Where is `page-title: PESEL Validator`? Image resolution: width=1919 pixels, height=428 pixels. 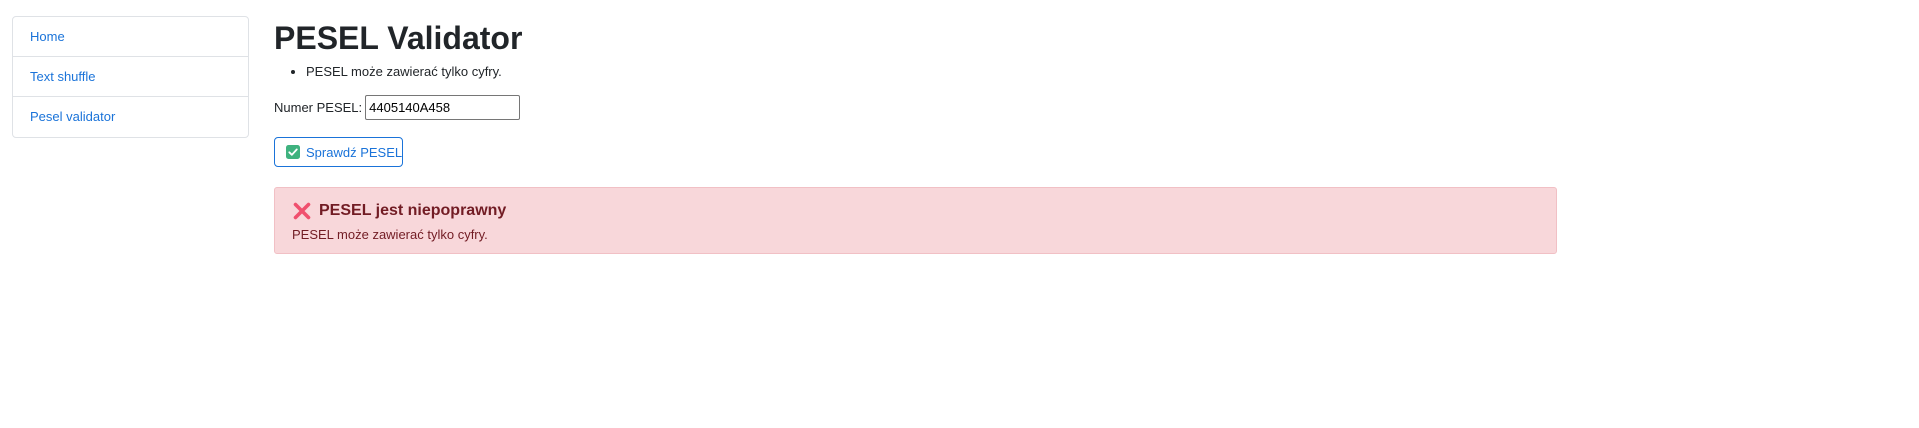 page-title: PESEL Validator is located at coordinates (398, 38).